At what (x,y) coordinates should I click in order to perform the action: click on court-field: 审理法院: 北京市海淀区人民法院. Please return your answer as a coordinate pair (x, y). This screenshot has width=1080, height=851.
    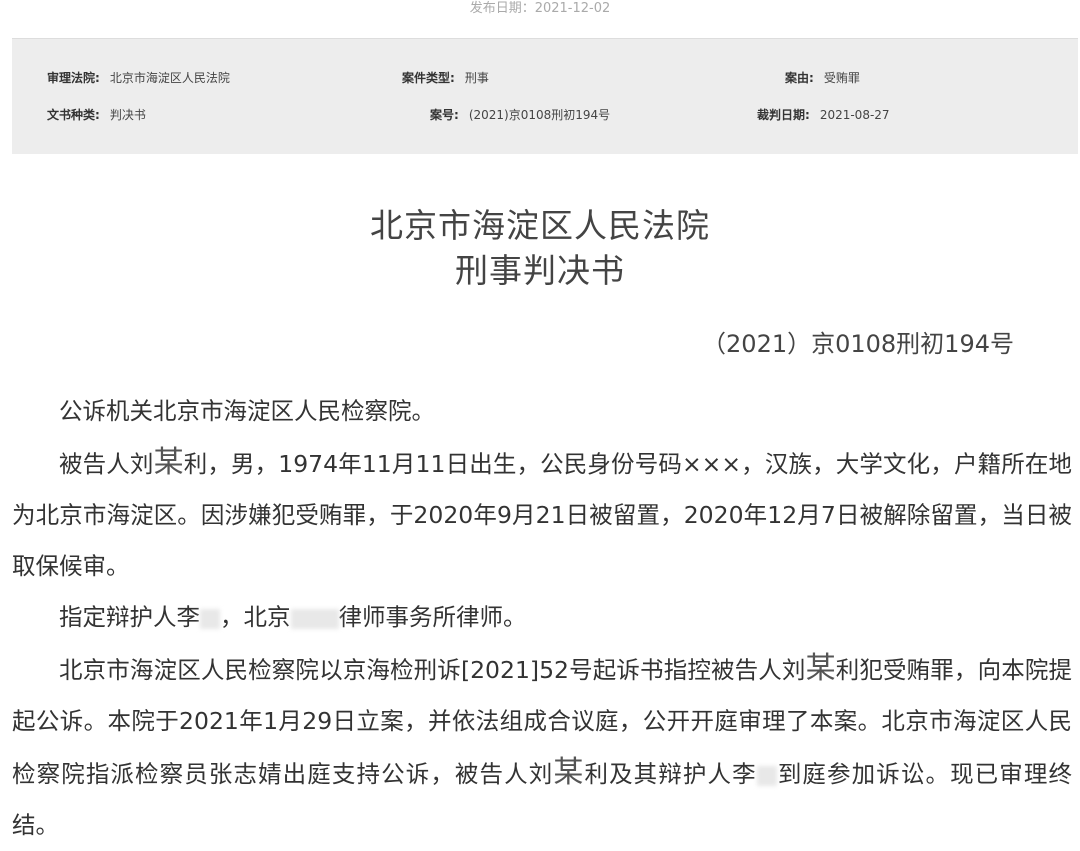
    Looking at the image, I should click on (138, 78).